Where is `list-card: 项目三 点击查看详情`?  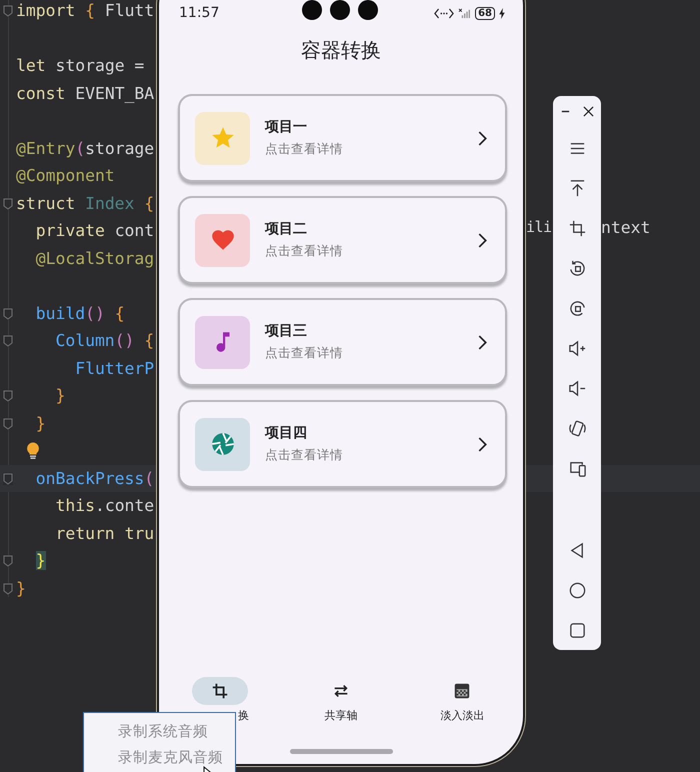 list-card: 项目三 点击查看详情 is located at coordinates (342, 342).